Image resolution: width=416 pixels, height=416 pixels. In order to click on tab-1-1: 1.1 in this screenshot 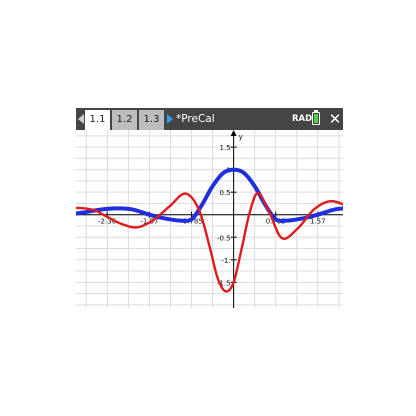, I will do `click(97, 120)`.